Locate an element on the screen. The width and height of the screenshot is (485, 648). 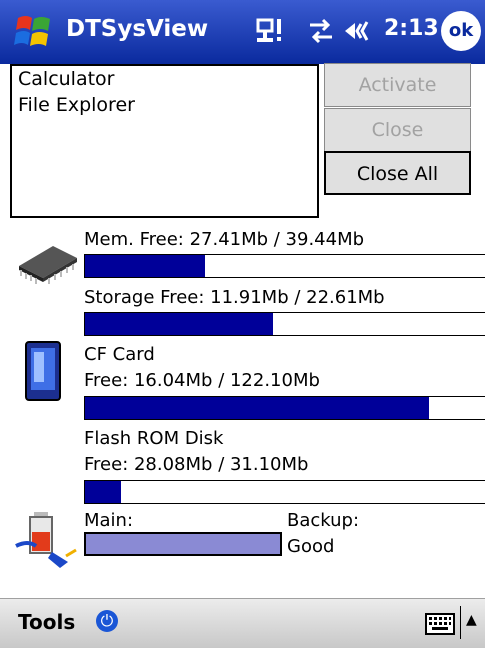
close-all-button: Close All is located at coordinates (397, 173).